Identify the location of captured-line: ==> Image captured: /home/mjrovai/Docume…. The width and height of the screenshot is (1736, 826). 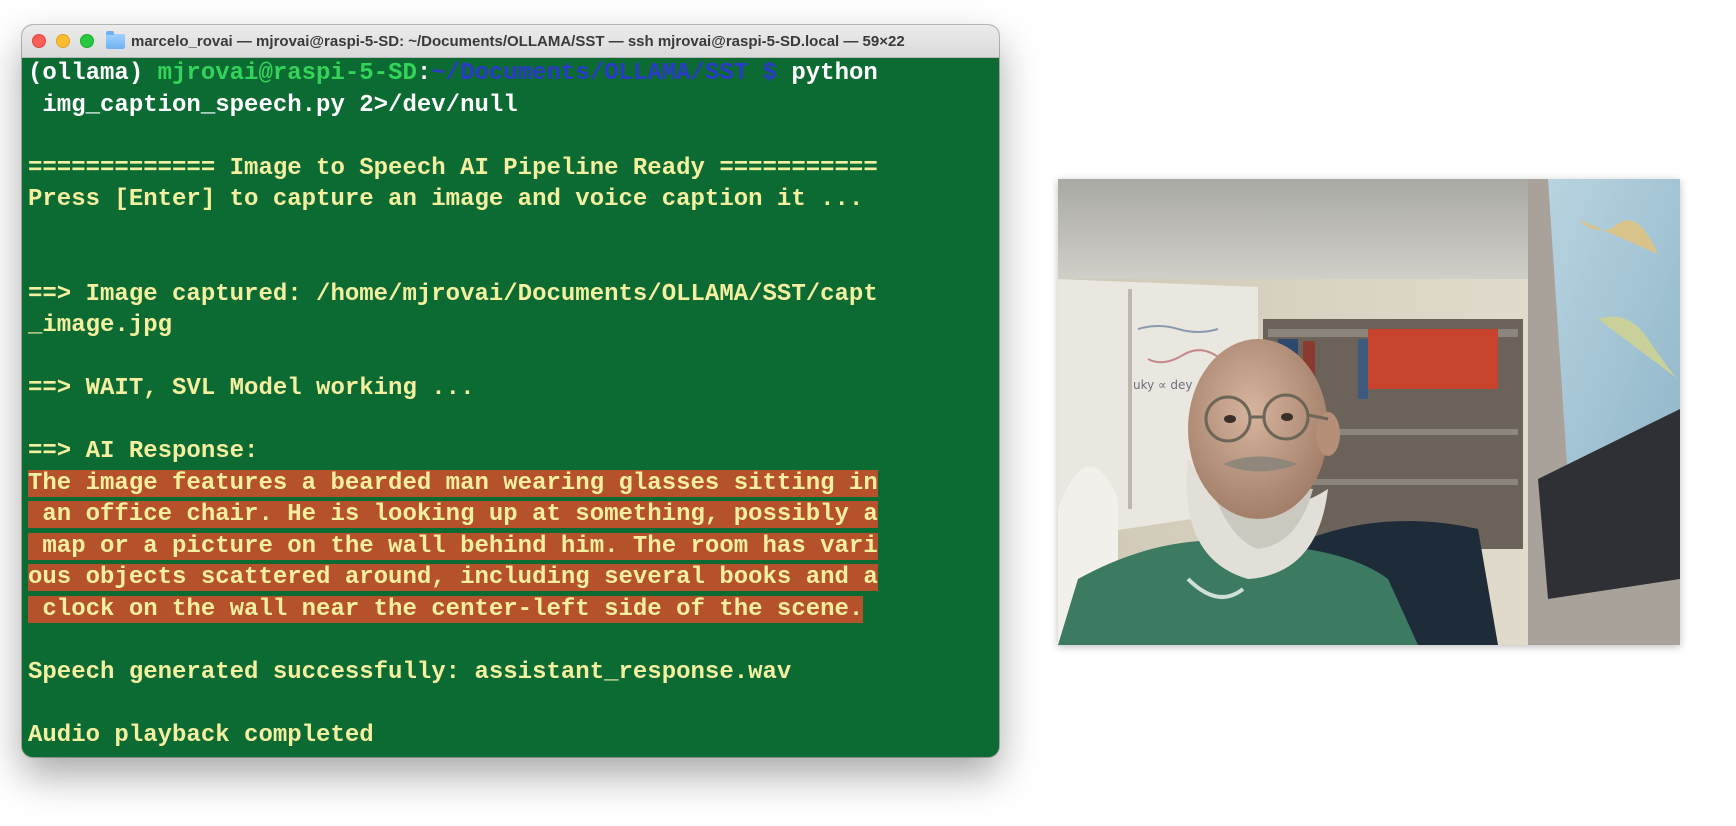
(453, 294).